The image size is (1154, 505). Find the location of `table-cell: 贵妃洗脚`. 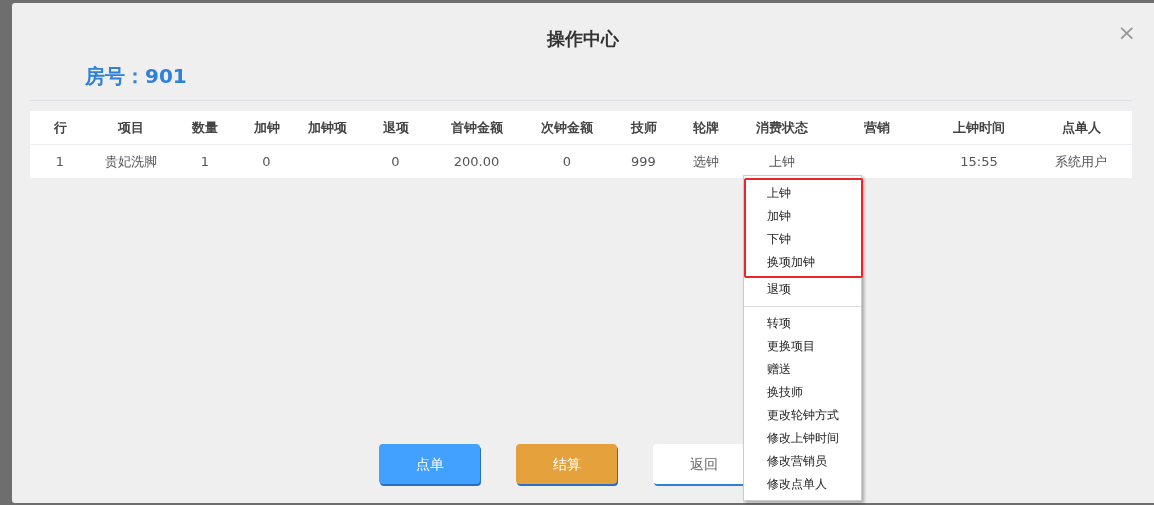

table-cell: 贵妃洗脚 is located at coordinates (131, 161).